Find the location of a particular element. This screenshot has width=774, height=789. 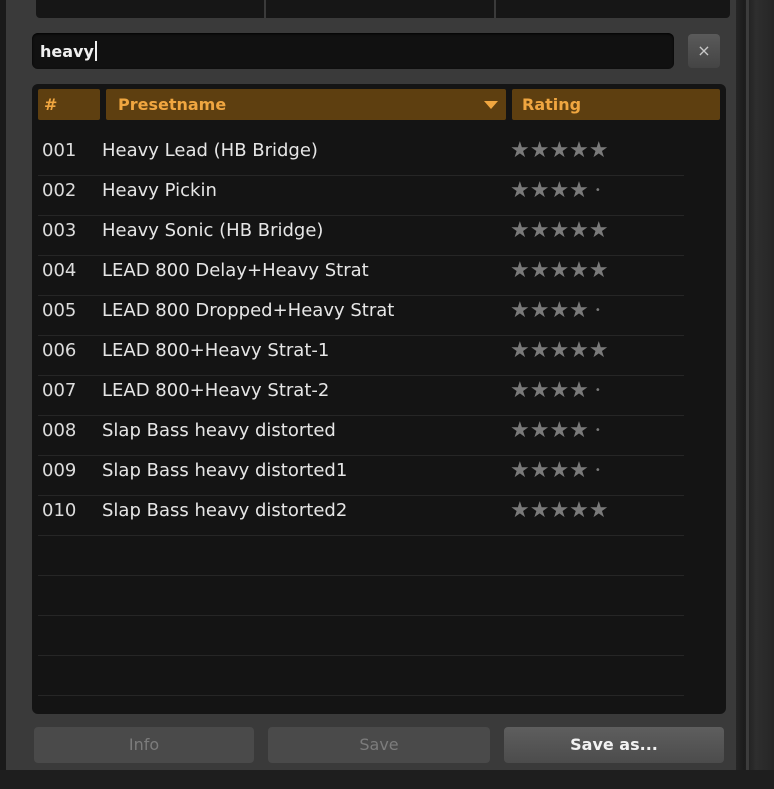

column-header-rating: Rating is located at coordinates (616, 104).